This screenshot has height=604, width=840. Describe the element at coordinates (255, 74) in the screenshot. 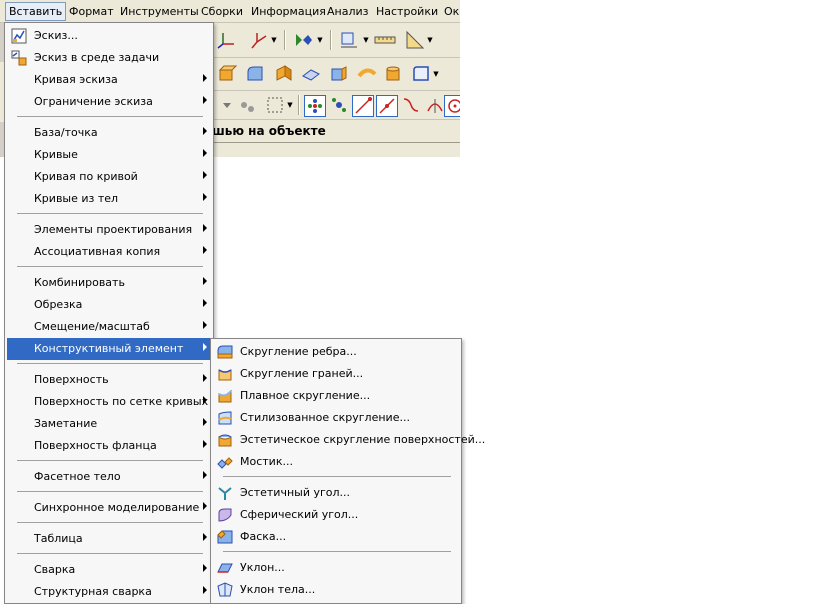

I see `edge-blend-tool-icon` at that location.